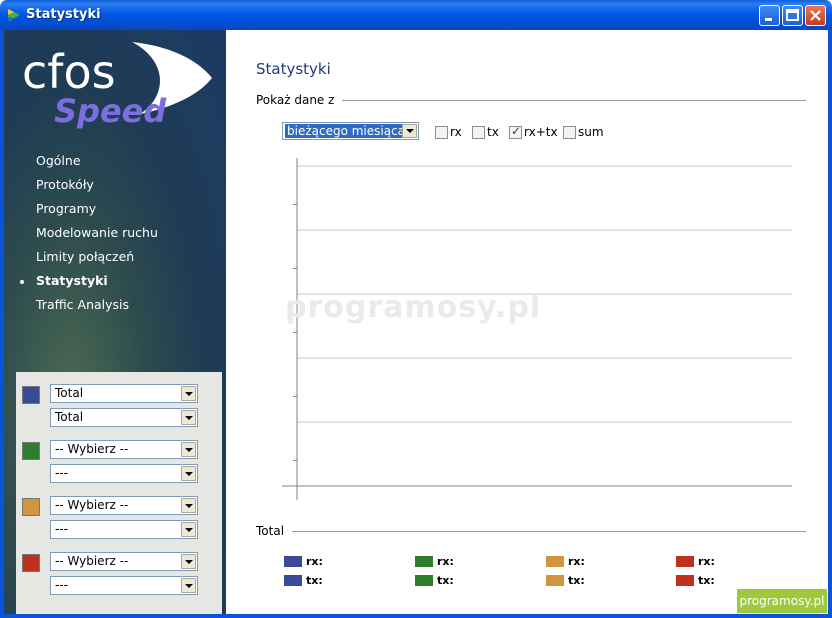 The width and height of the screenshot is (832, 618). I want to click on sidebar-item-label: Modelowanie ruchu, so click(97, 232).